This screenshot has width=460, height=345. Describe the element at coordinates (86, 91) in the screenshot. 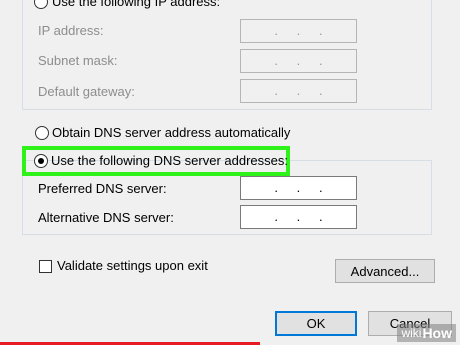

I see `default-gateway-label: Default gateway:` at that location.